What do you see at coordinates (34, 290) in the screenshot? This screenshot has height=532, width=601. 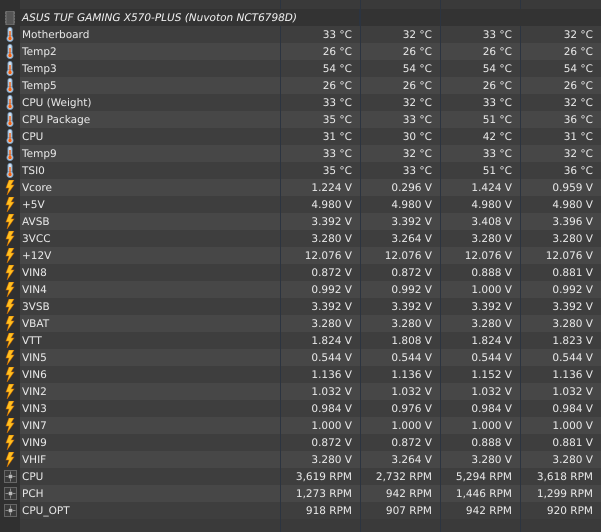 I see `sensor-label: VIN4` at bounding box center [34, 290].